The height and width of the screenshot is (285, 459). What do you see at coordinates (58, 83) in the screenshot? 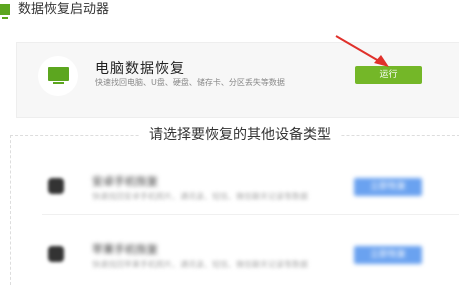
I see `monitor-stand` at bounding box center [58, 83].